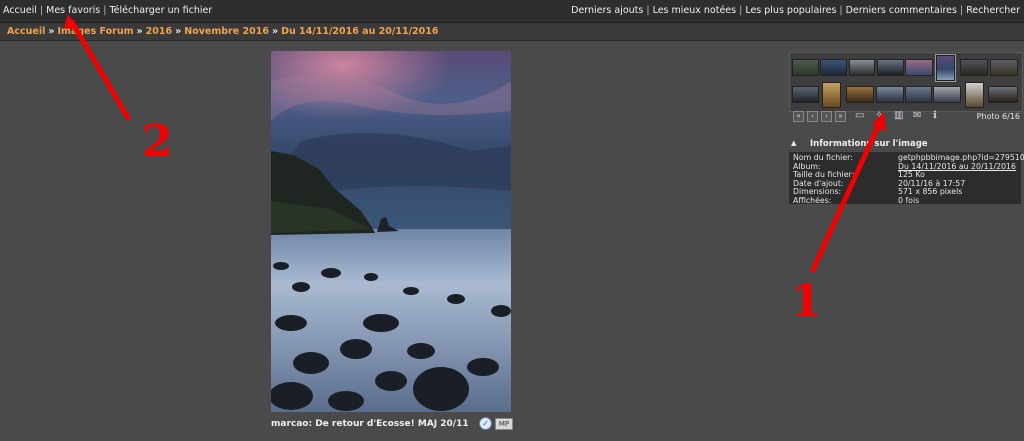 This screenshot has width=1024, height=441. Describe the element at coordinates (806, 301) in the screenshot. I see `annotation-number-one: 1` at that location.